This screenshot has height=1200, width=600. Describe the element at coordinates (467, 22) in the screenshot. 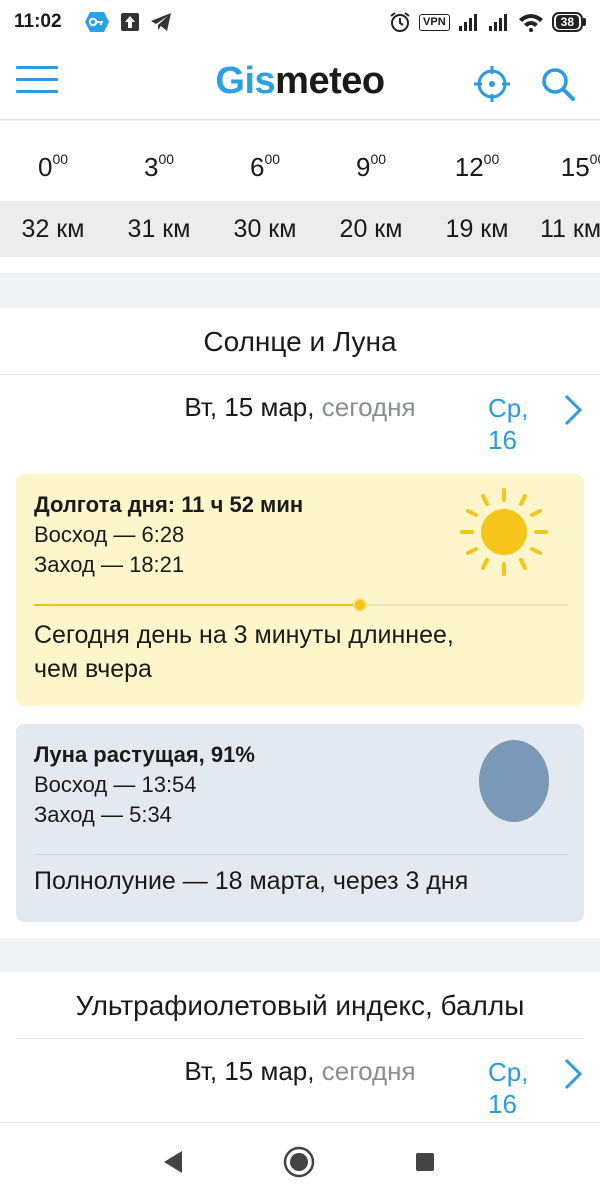

I see `signal-icon` at that location.